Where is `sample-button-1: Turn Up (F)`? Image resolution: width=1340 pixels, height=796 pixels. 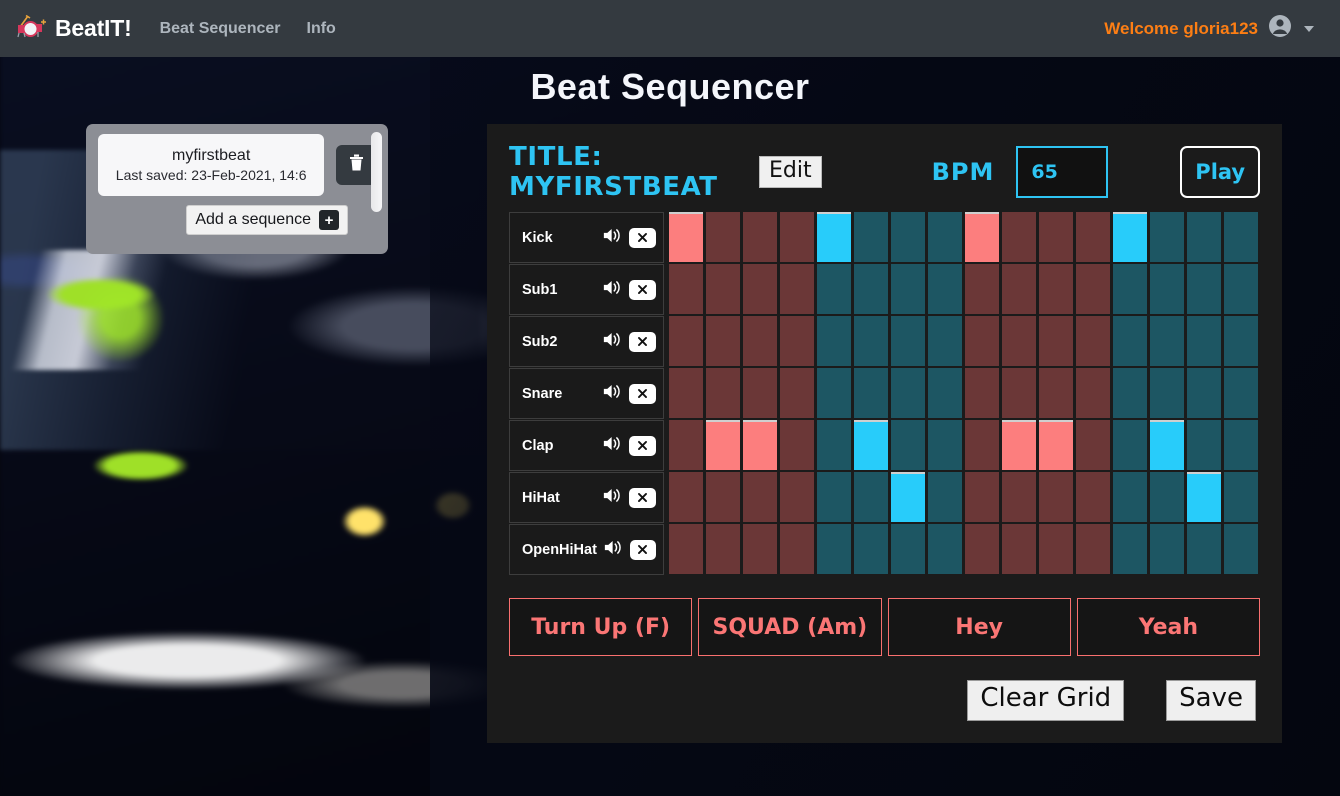 sample-button-1: Turn Up (F) is located at coordinates (601, 627).